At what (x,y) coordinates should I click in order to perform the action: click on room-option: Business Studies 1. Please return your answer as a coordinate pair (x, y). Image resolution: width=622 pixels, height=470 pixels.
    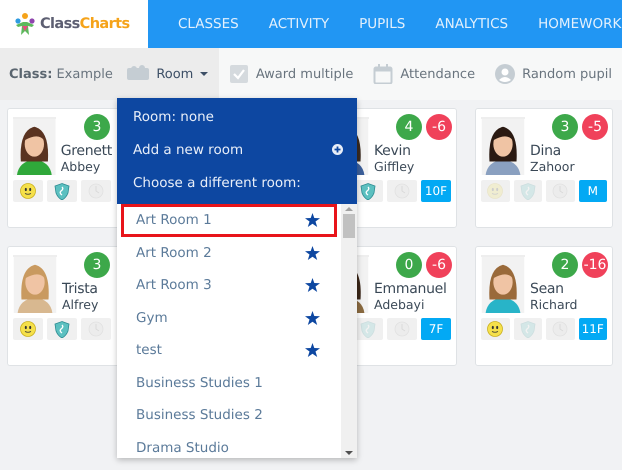
    Looking at the image, I should click on (229, 382).